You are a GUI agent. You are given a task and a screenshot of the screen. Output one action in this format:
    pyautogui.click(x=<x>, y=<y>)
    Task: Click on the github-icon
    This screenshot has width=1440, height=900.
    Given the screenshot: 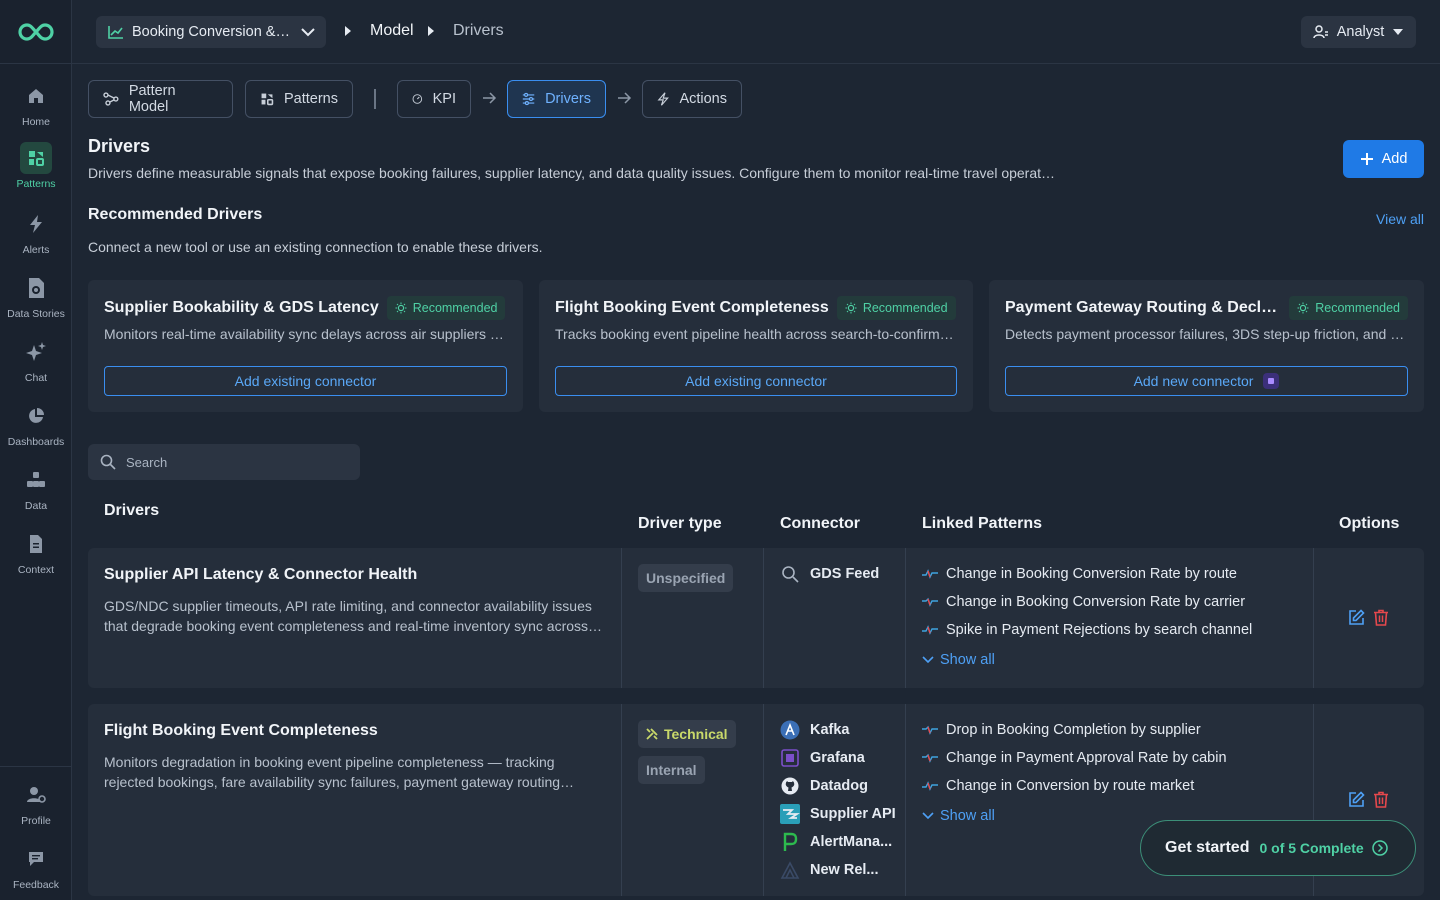 What is the action you would take?
    pyautogui.click(x=790, y=786)
    